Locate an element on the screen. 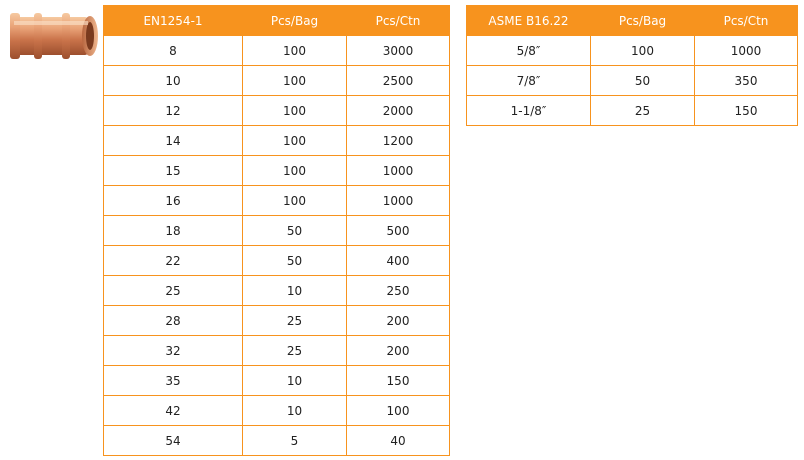 Image resolution: width=804 pixels, height=460 pixels. table-cell: 500 is located at coordinates (398, 230).